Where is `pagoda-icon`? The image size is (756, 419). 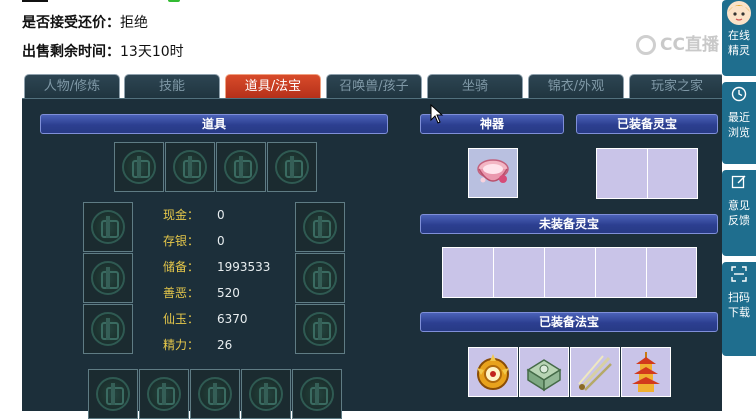 pagoda-icon is located at coordinates (646, 372).